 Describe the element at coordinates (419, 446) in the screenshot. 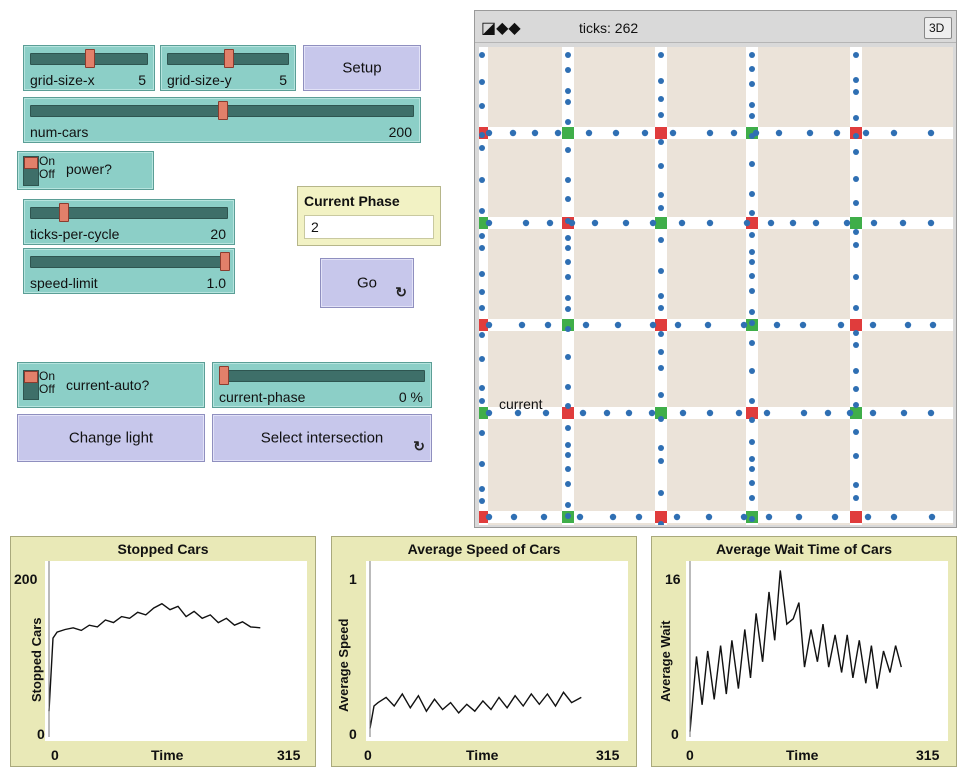

I see `forever-icon: ↻` at that location.